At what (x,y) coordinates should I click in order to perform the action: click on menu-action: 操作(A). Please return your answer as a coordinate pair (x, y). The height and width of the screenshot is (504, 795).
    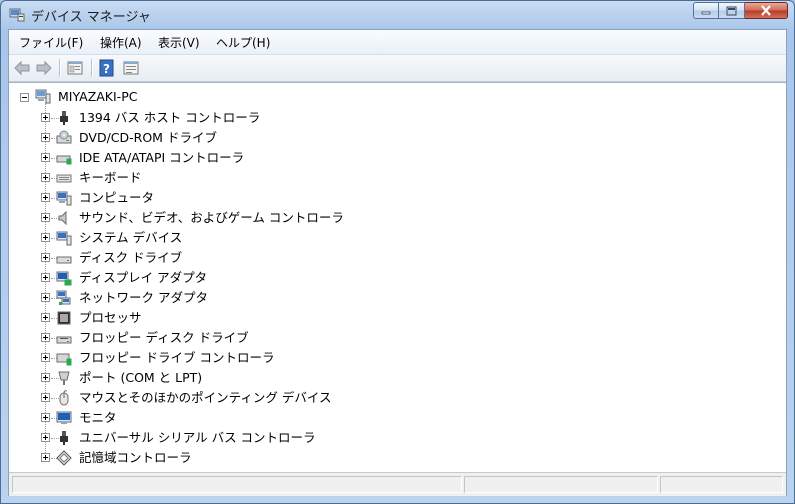
    Looking at the image, I should click on (121, 42).